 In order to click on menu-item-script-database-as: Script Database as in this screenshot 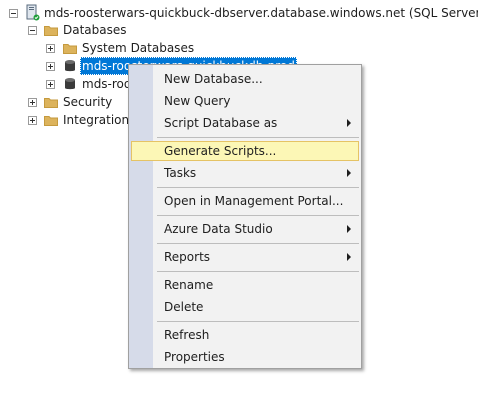, I will do `click(245, 123)`.